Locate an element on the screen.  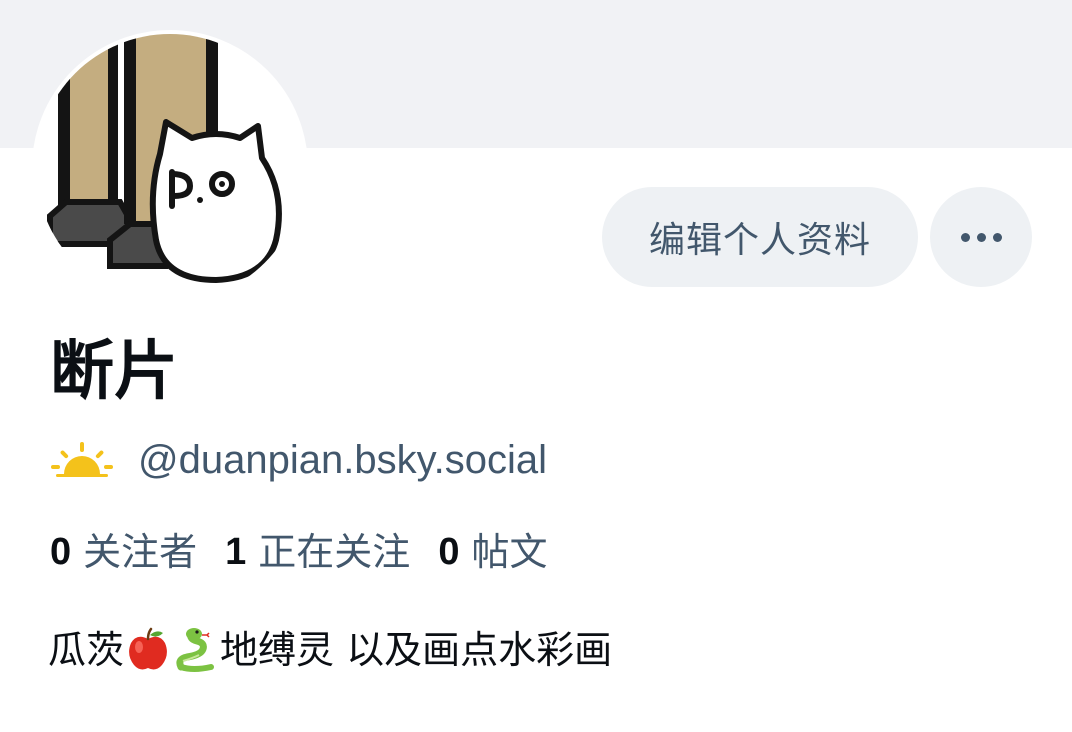
handle: @duanpian.bsky.social is located at coordinates (342, 460).